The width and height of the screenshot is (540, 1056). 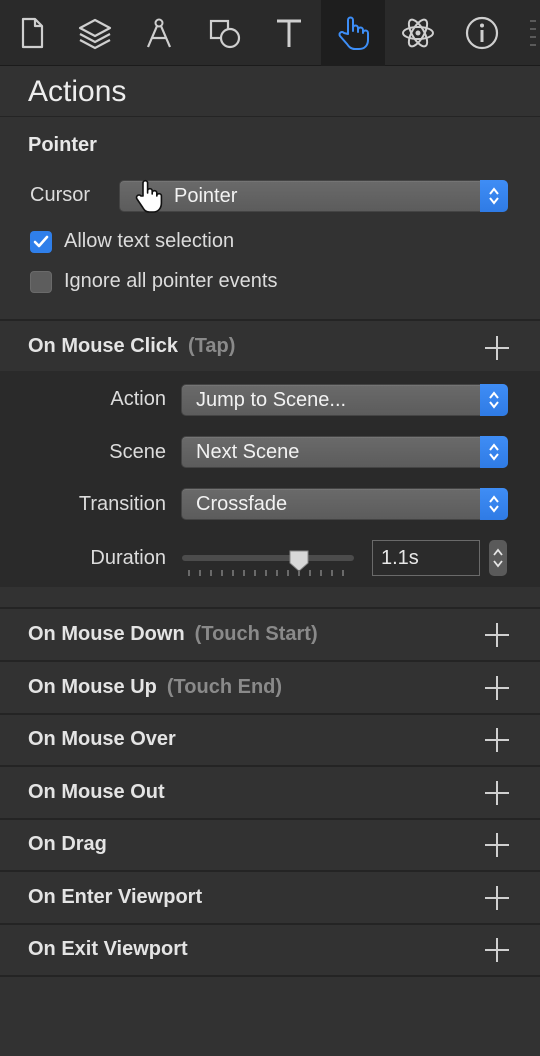 I want to click on event-row: On Mouse Up (Touch End), so click(x=270, y=688).